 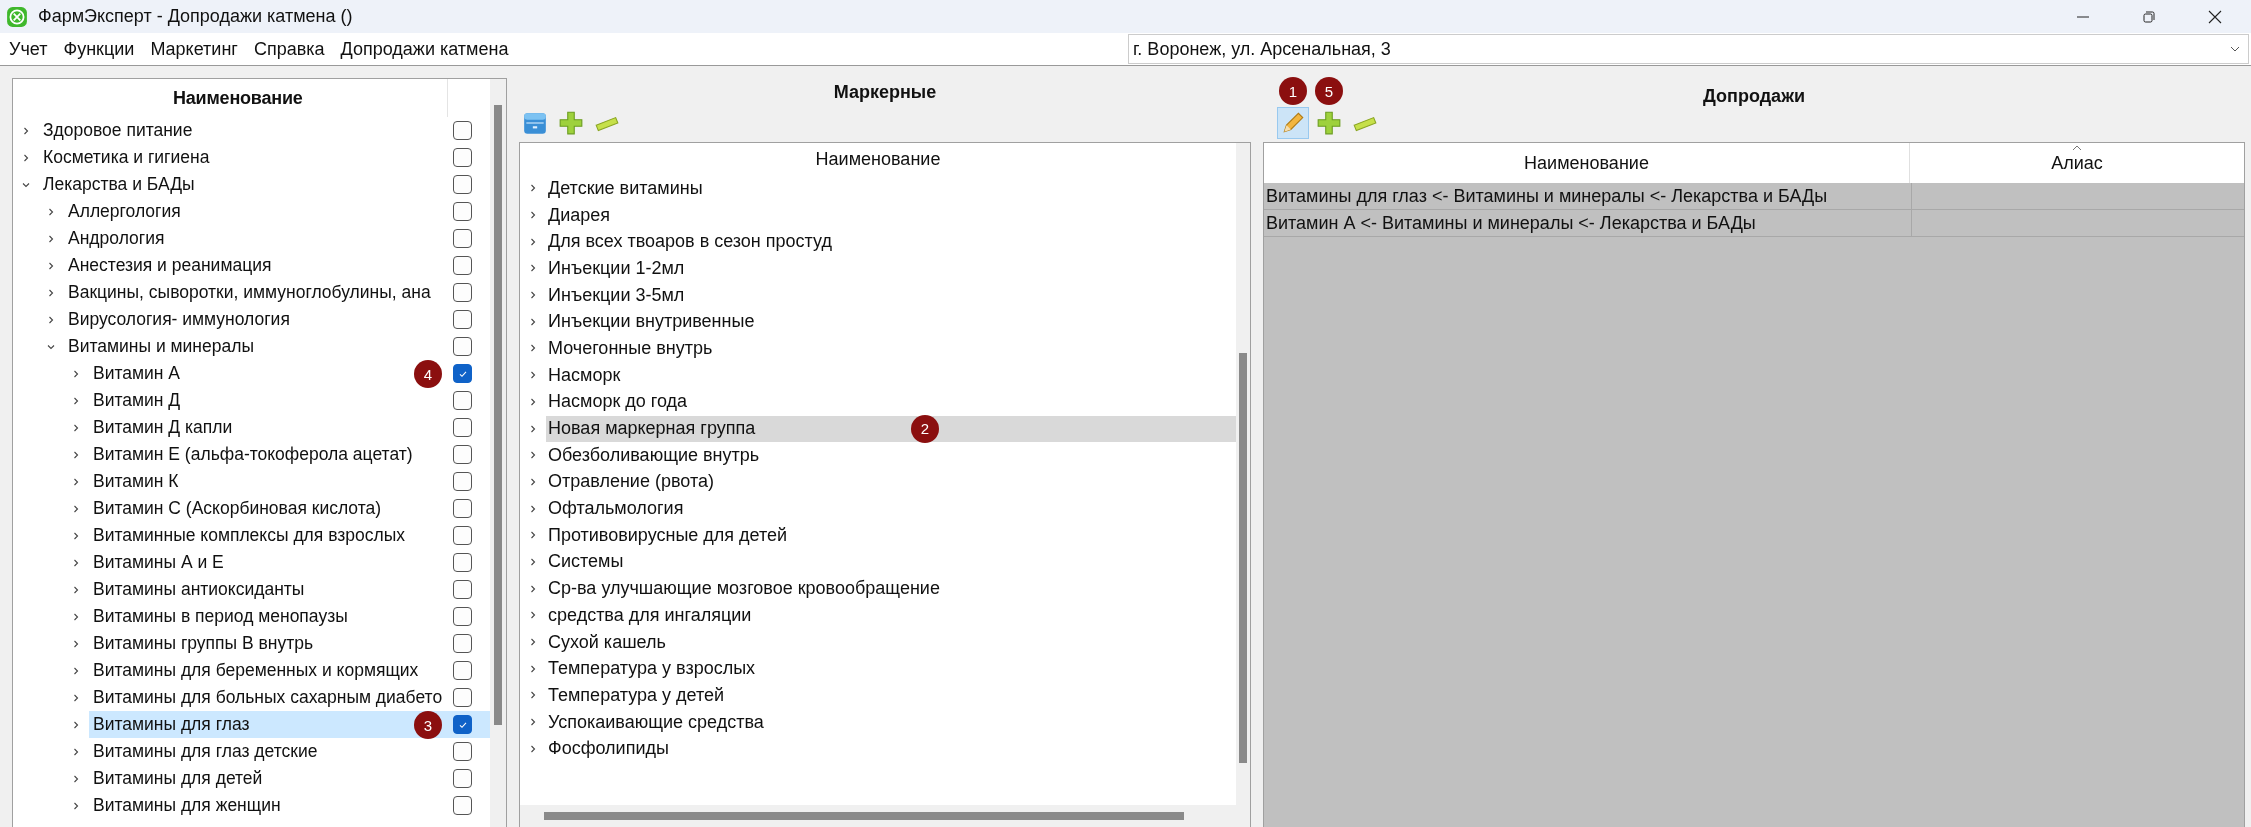 What do you see at coordinates (891, 188) in the screenshot?
I see `list-row: Детские витамины` at bounding box center [891, 188].